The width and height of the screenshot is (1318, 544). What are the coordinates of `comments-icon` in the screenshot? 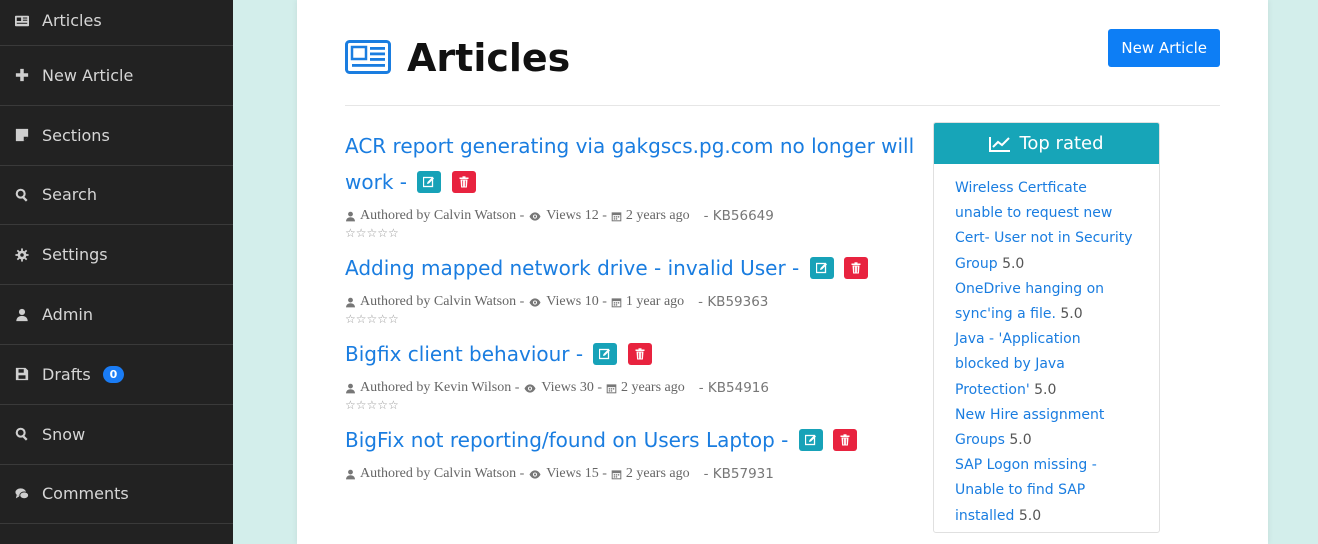 It's located at (22, 494).